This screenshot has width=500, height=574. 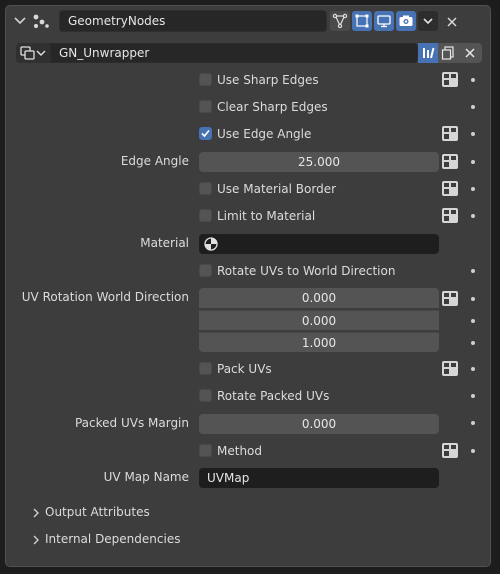 I want to click on uv-rotation-x-field: 0.000, so click(x=319, y=298).